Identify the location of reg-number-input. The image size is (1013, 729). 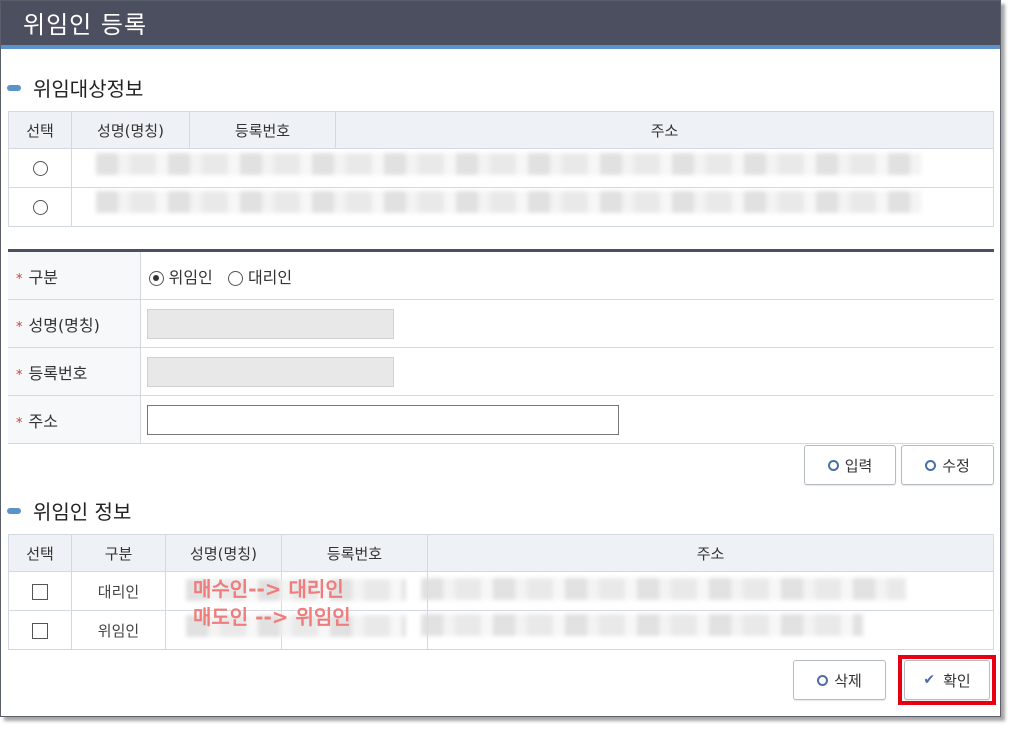
(270, 371).